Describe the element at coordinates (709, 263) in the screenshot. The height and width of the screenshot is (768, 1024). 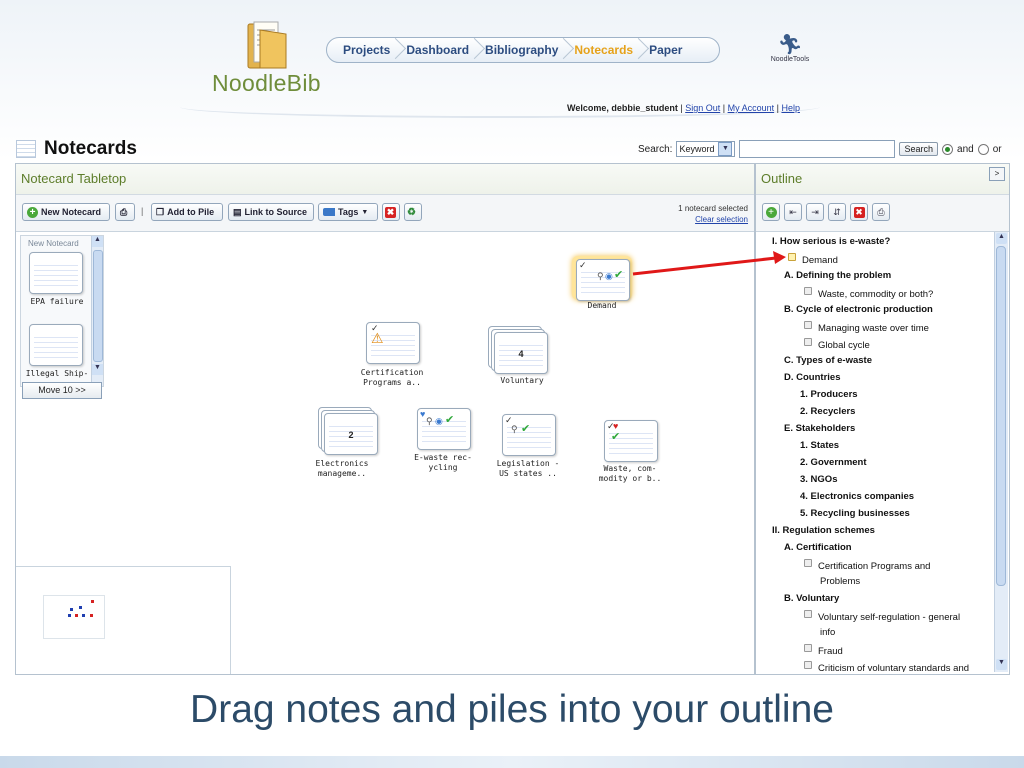
I see `drag-arrow` at that location.